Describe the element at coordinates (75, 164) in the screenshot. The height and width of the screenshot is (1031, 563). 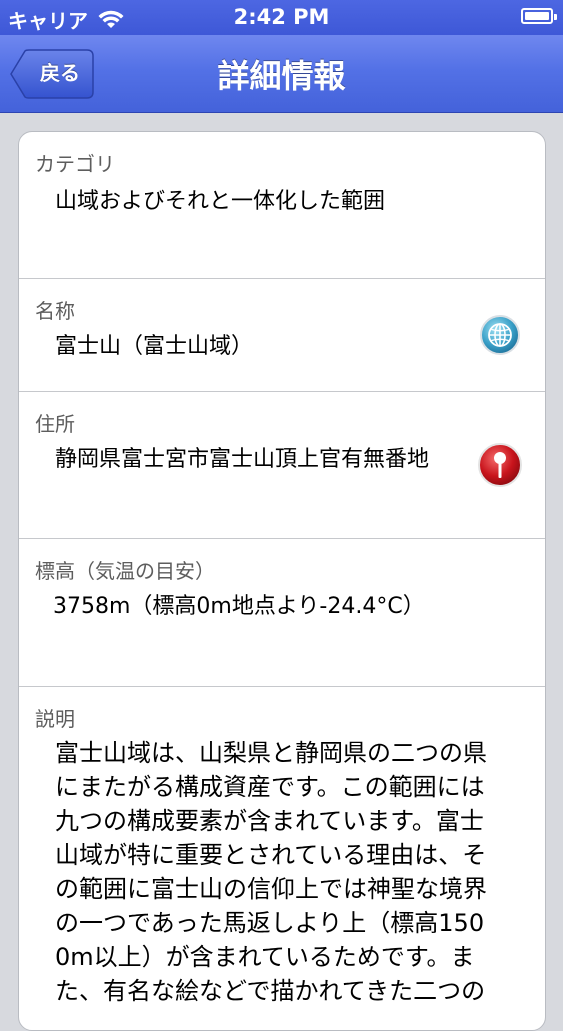
I see `category-label: カテゴリ` at that location.